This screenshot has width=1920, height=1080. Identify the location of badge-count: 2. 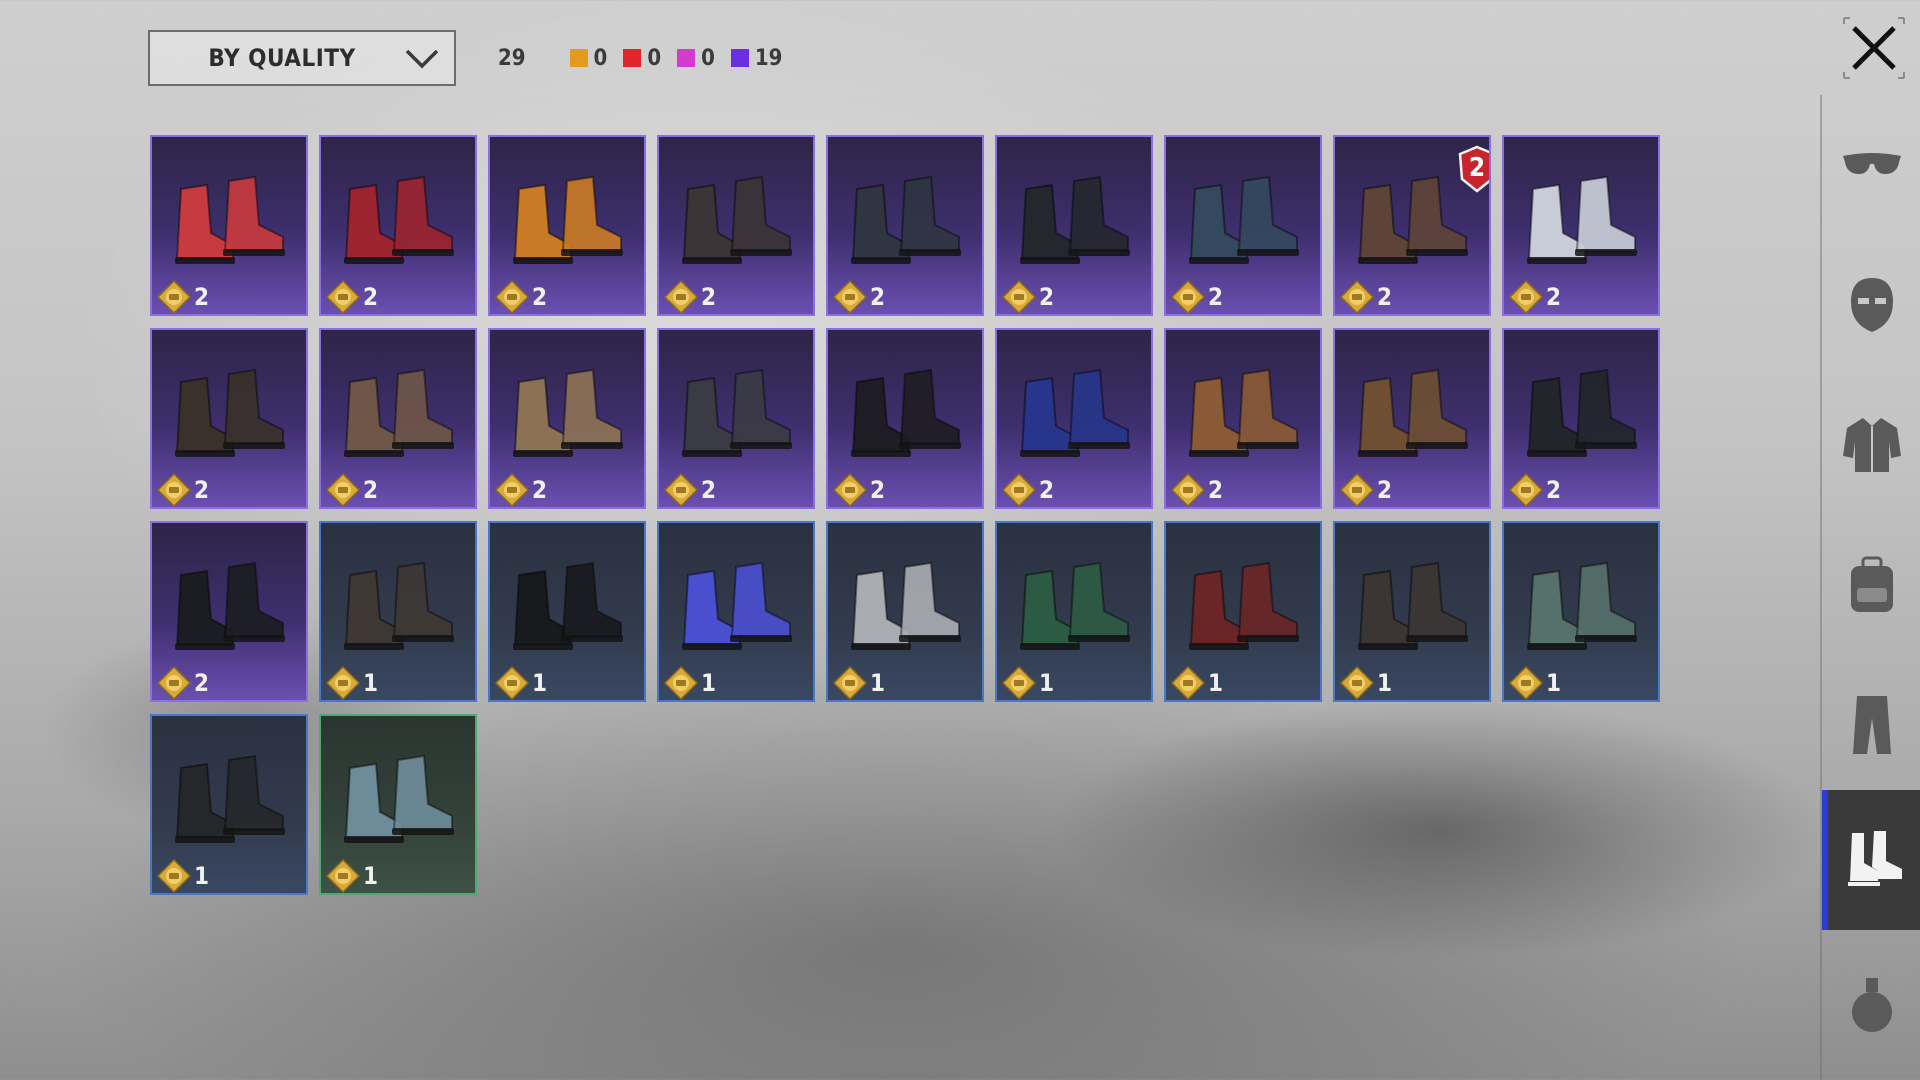
(1477, 168).